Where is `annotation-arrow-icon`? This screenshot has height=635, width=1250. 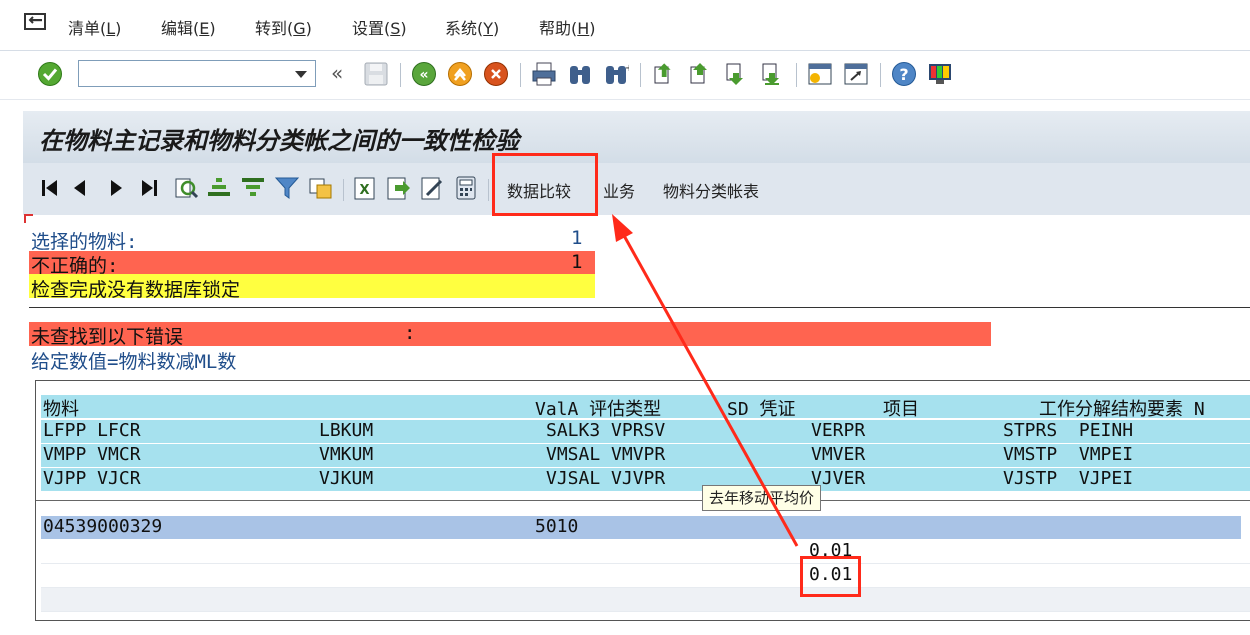
annotation-arrow-icon is located at coordinates (705, 380).